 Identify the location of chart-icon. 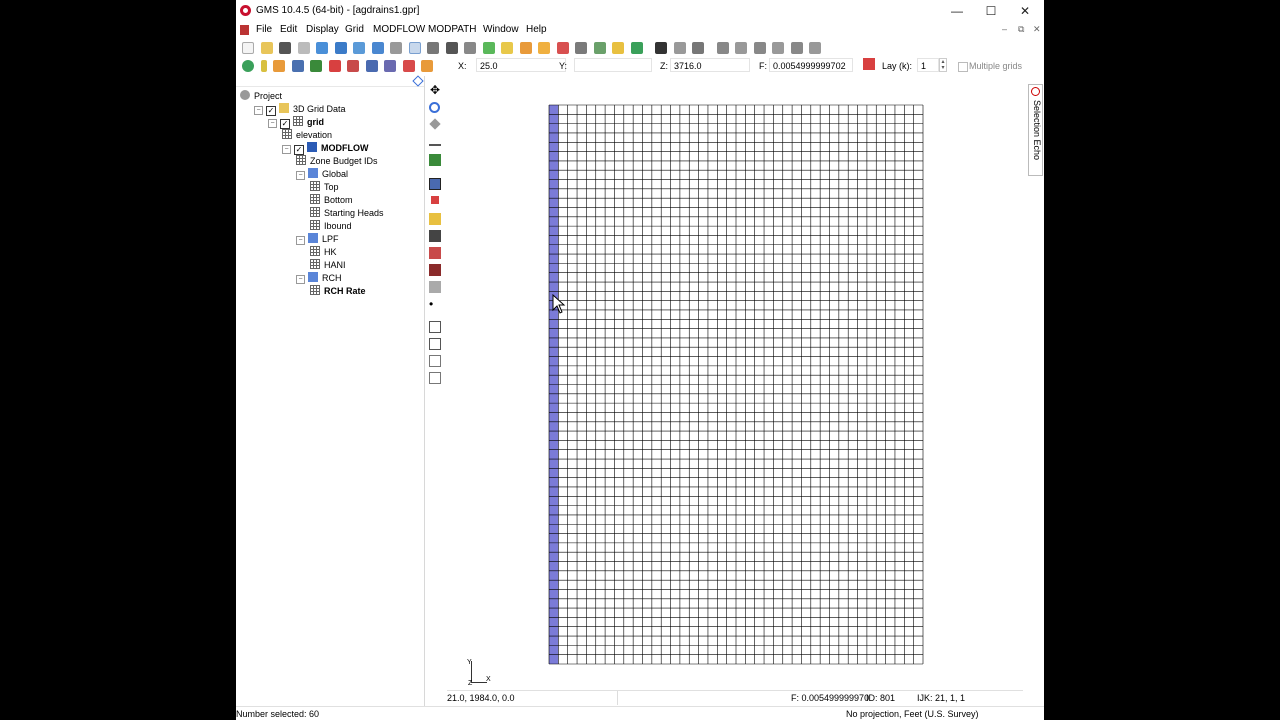
(525, 48).